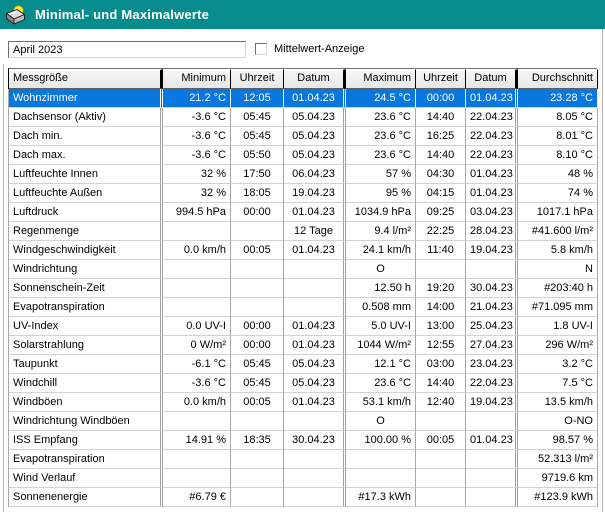 Image resolution: width=605 pixels, height=512 pixels. Describe the element at coordinates (302, 14) in the screenshot. I see `title-bar: Minimal- und Maximalwerte` at that location.